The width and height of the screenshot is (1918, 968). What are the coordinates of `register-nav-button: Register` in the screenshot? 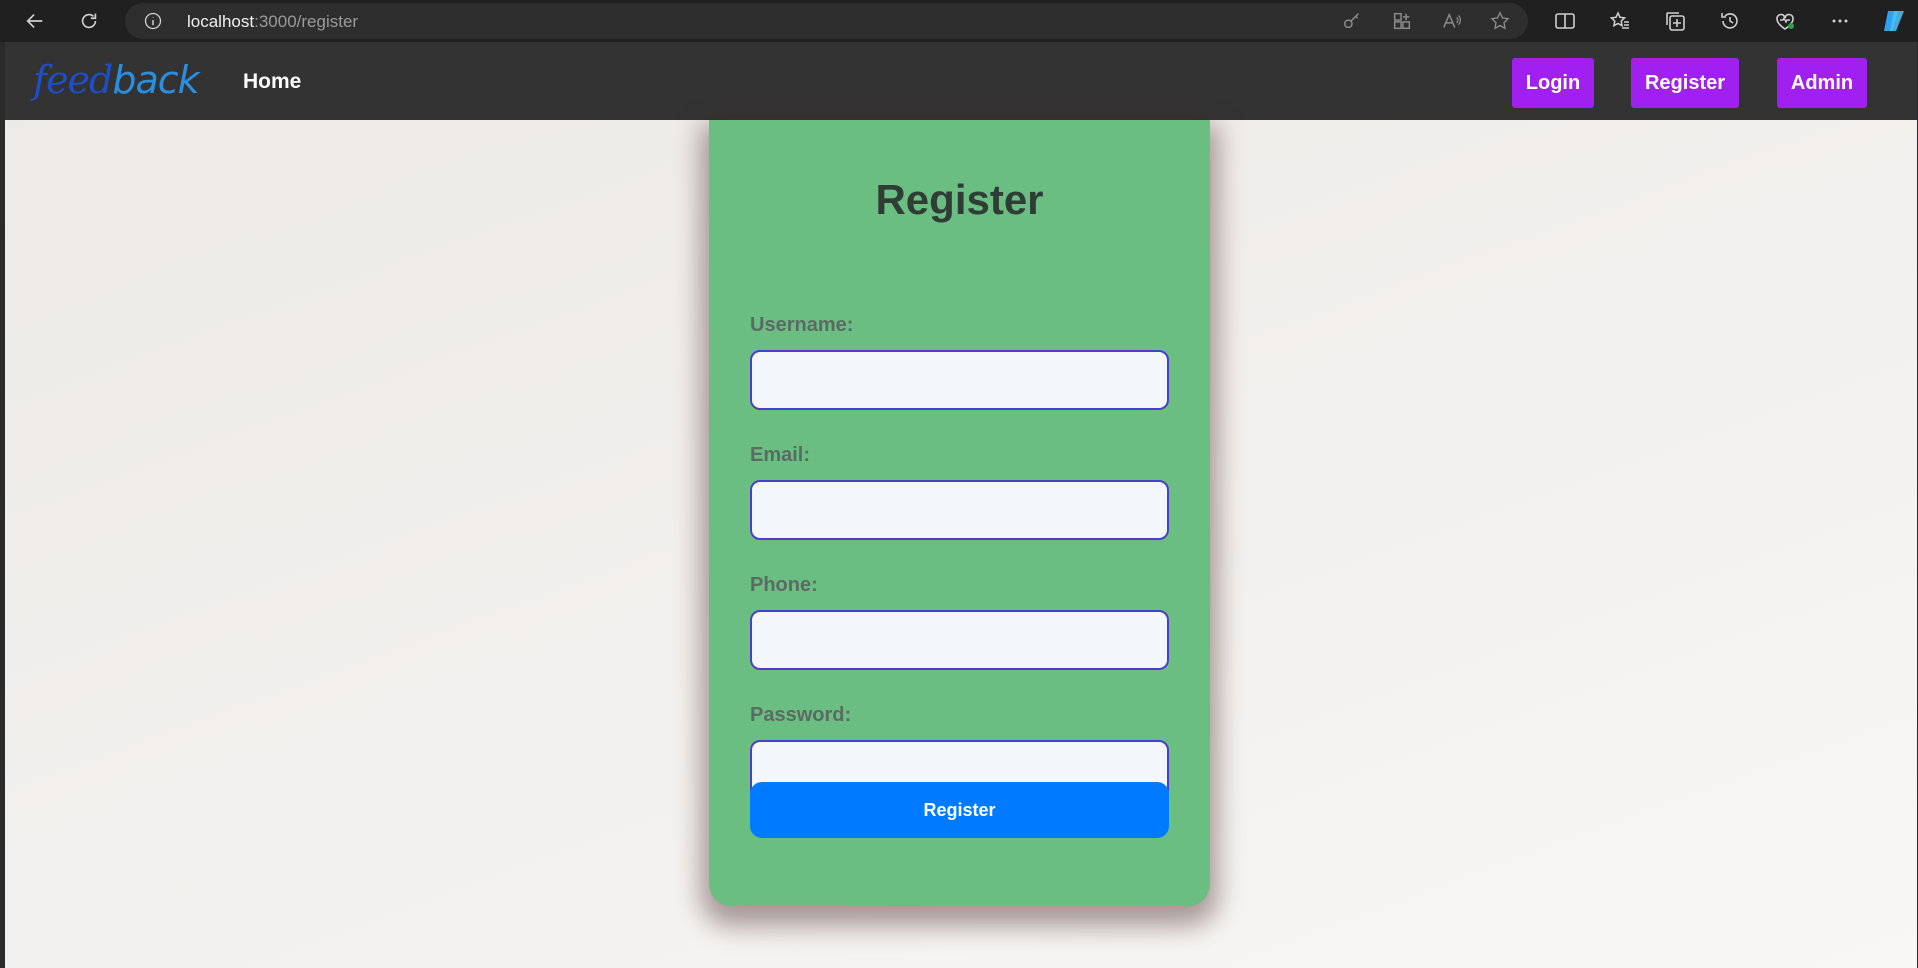 It's located at (1685, 83).